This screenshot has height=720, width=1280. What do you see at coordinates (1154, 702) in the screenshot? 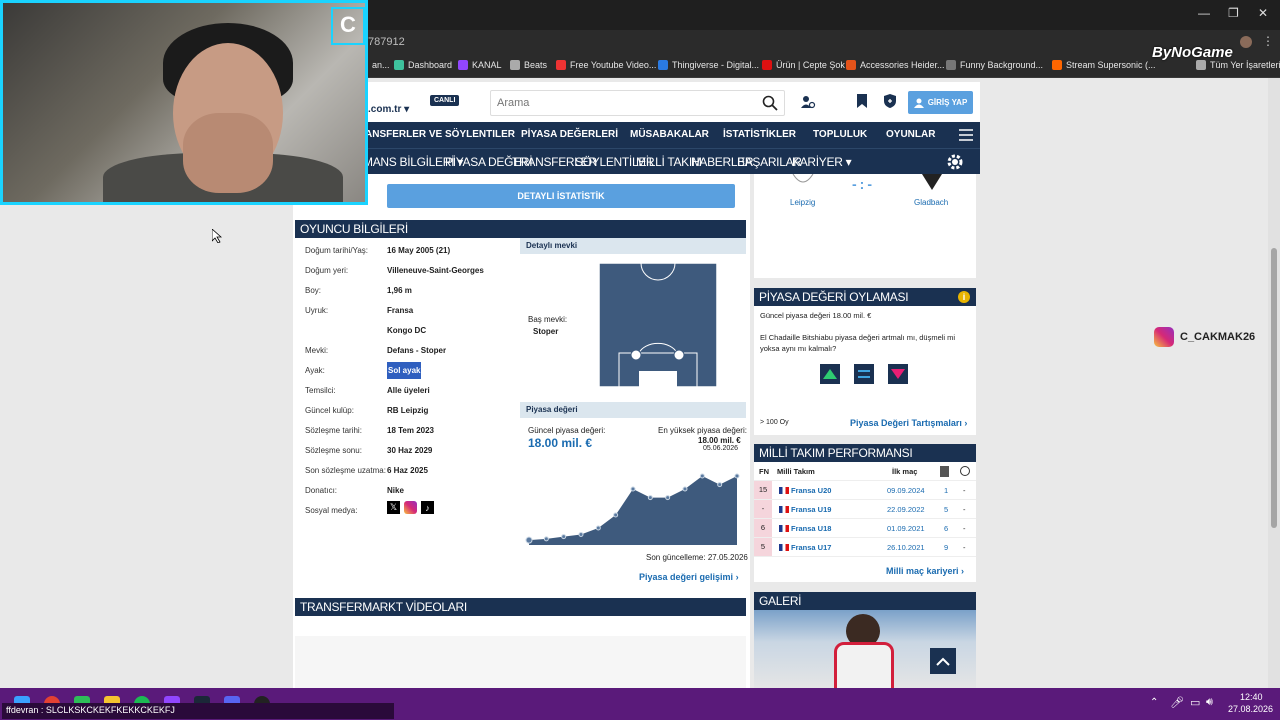
I see `tray-chevron-icon: ⌃` at bounding box center [1154, 702].